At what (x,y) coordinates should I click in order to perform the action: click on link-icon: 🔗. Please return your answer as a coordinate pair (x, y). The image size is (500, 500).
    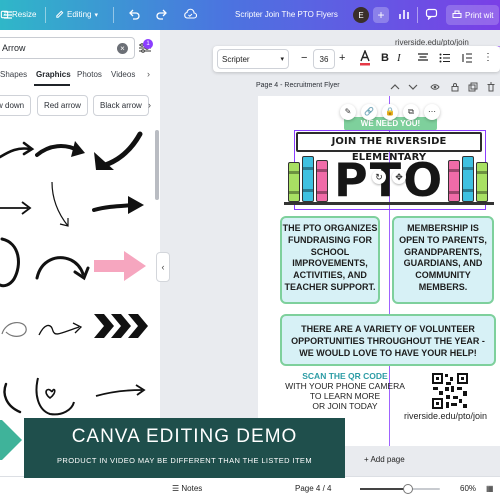
    Looking at the image, I should click on (369, 112).